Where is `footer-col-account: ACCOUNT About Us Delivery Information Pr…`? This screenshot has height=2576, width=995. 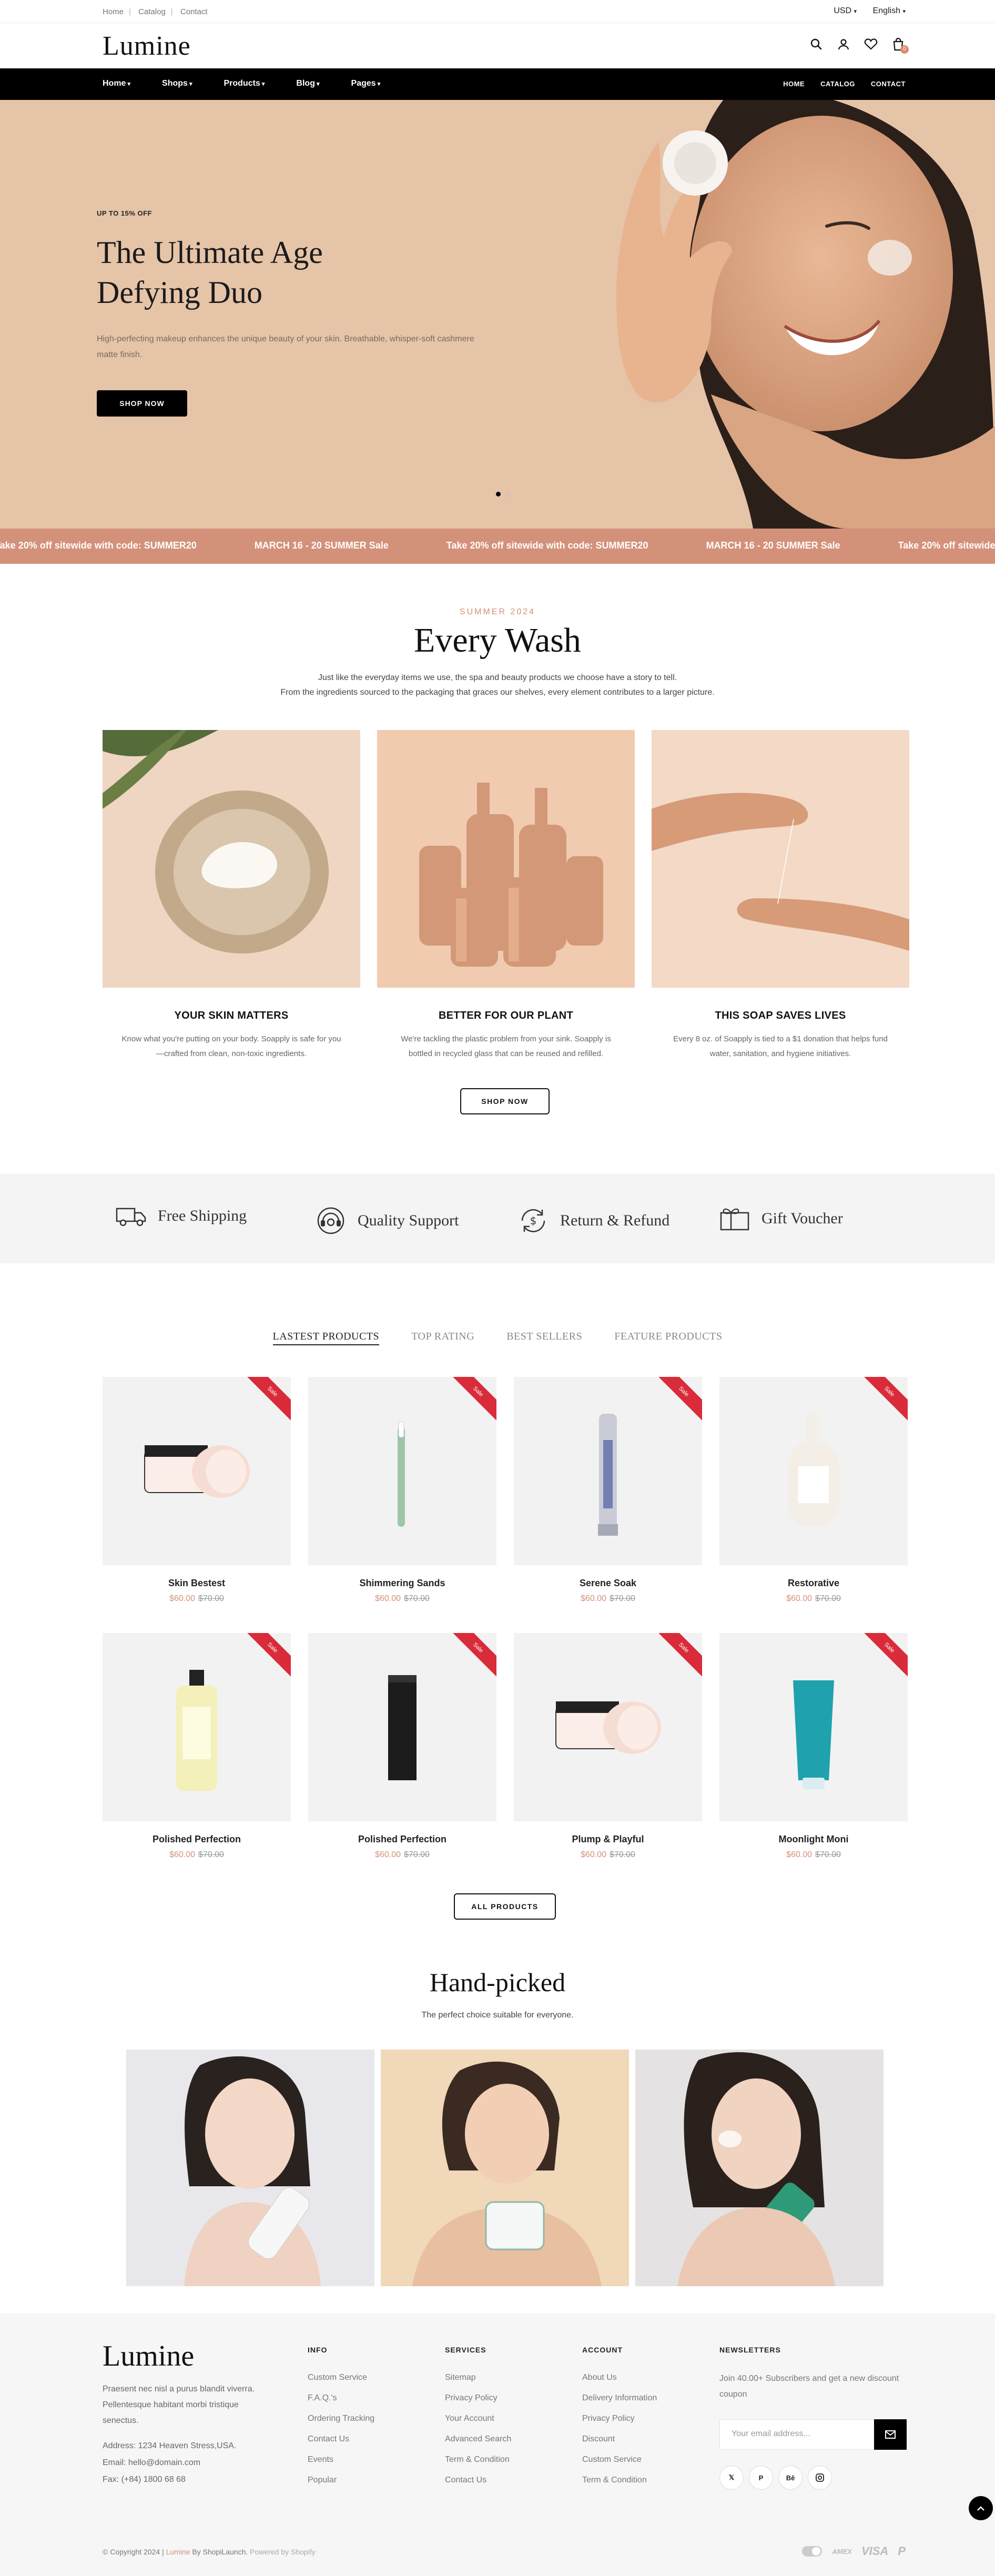 footer-col-account: ACCOUNT About Us Delivery Information Pr… is located at coordinates (620, 2421).